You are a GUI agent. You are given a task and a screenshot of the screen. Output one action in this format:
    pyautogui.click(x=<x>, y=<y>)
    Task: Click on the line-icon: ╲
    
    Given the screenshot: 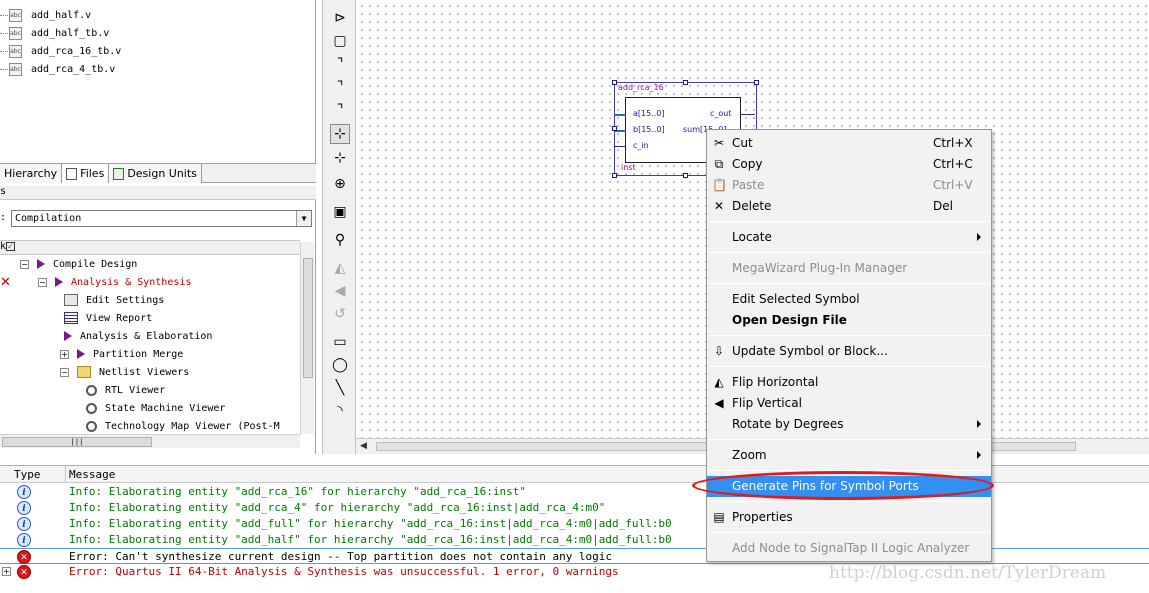 What is the action you would take?
    pyautogui.click(x=340, y=388)
    